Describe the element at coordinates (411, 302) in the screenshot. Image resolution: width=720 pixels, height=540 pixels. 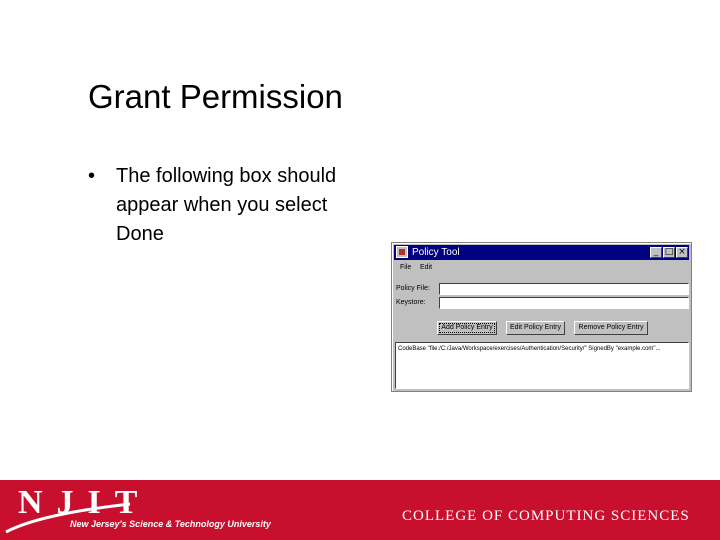
I see `keystore-label: Keystore:` at that location.